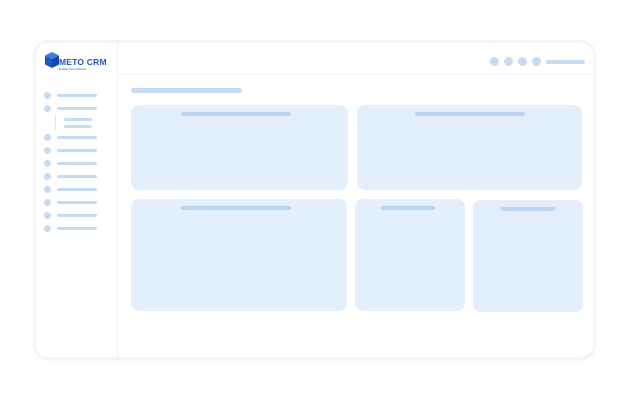  Describe the element at coordinates (73, 69) in the screenshot. I see `logo-tagline: Modular Travel Software` at that location.